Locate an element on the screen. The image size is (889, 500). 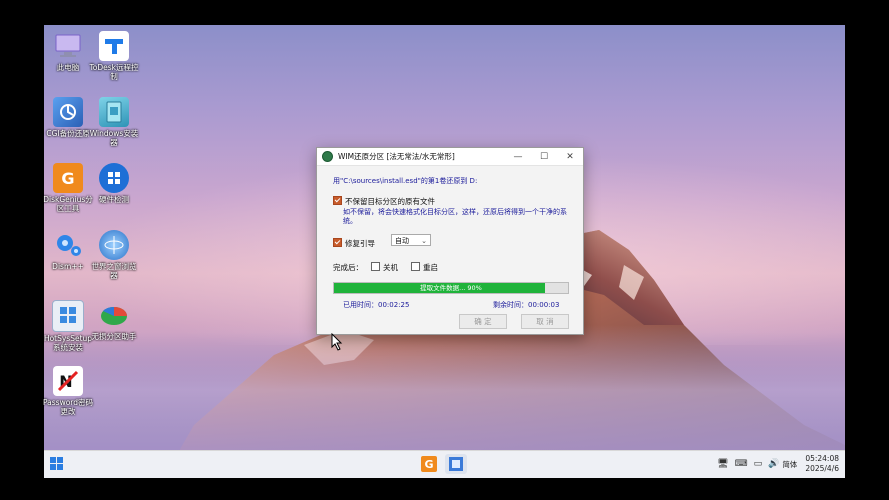
progress-bar: 提取文件数据... 90% is located at coordinates (451, 288).